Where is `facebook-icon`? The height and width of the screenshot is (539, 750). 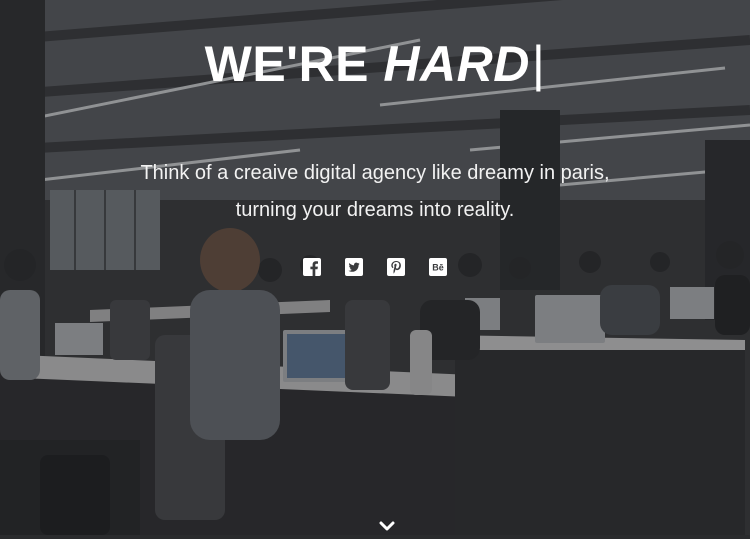
facebook-icon is located at coordinates (312, 267).